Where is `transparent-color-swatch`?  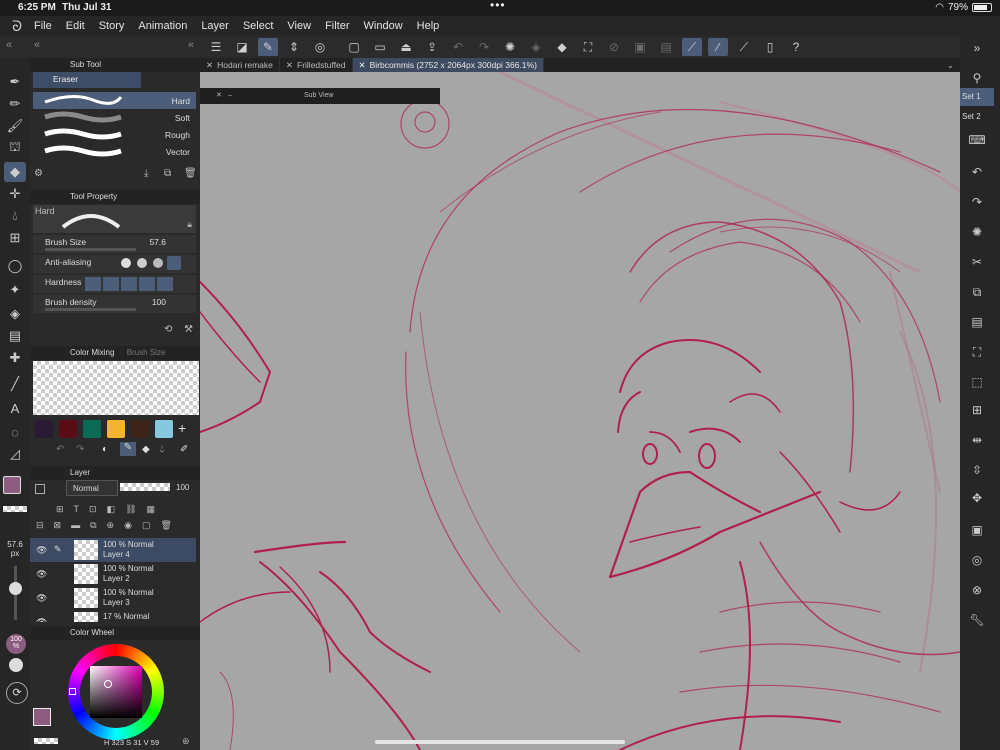
transparent-color-swatch is located at coordinates (15, 509).